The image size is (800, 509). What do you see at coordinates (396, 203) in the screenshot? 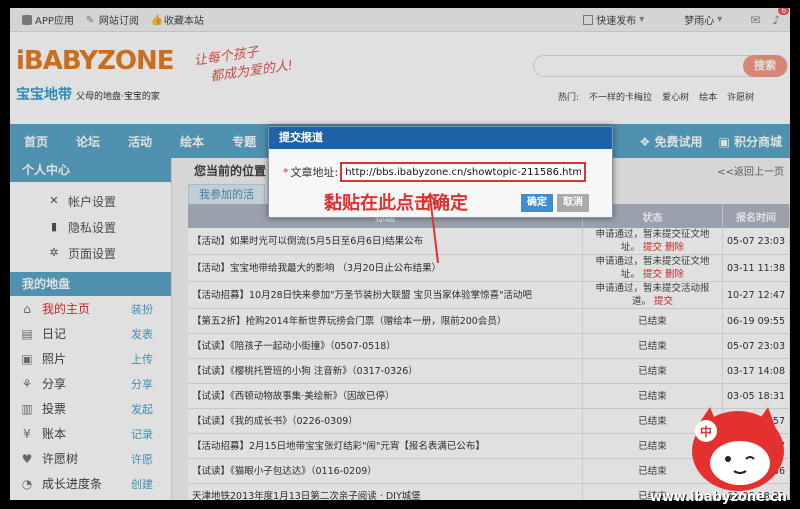
I see `paste-hint: 黏贴在此点击确定` at bounding box center [396, 203].